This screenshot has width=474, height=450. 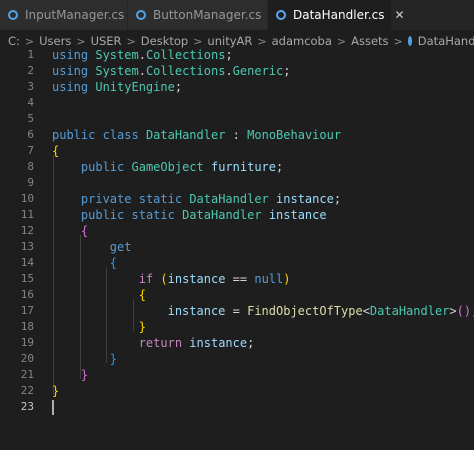 What do you see at coordinates (182, 167) in the screenshot?
I see `code-text: public GameObject furniture;` at bounding box center [182, 167].